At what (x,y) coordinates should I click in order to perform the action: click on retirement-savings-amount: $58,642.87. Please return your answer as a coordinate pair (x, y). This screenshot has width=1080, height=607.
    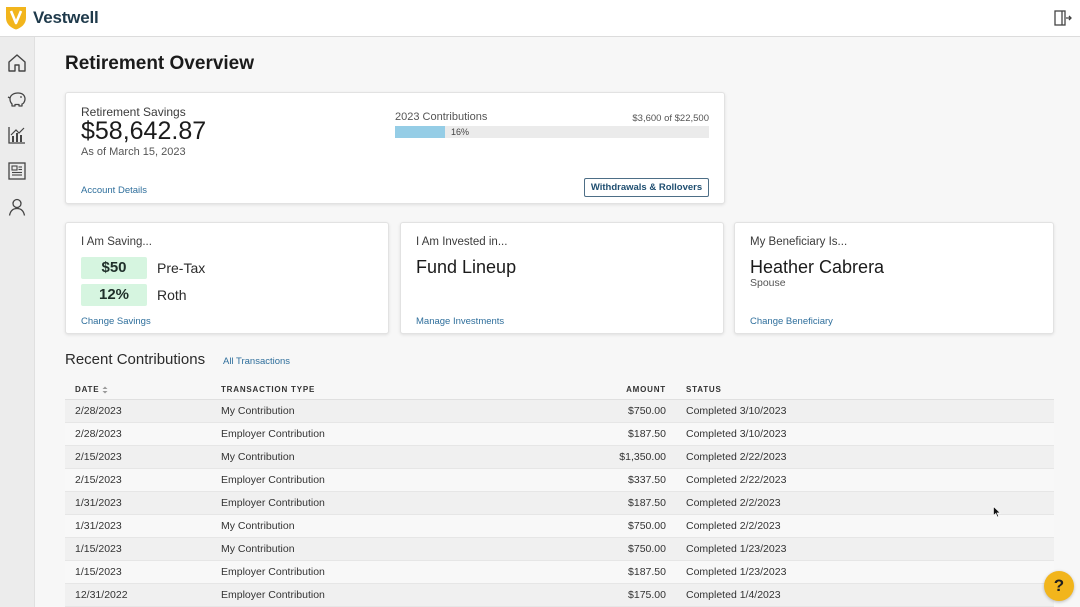
    Looking at the image, I should click on (144, 131).